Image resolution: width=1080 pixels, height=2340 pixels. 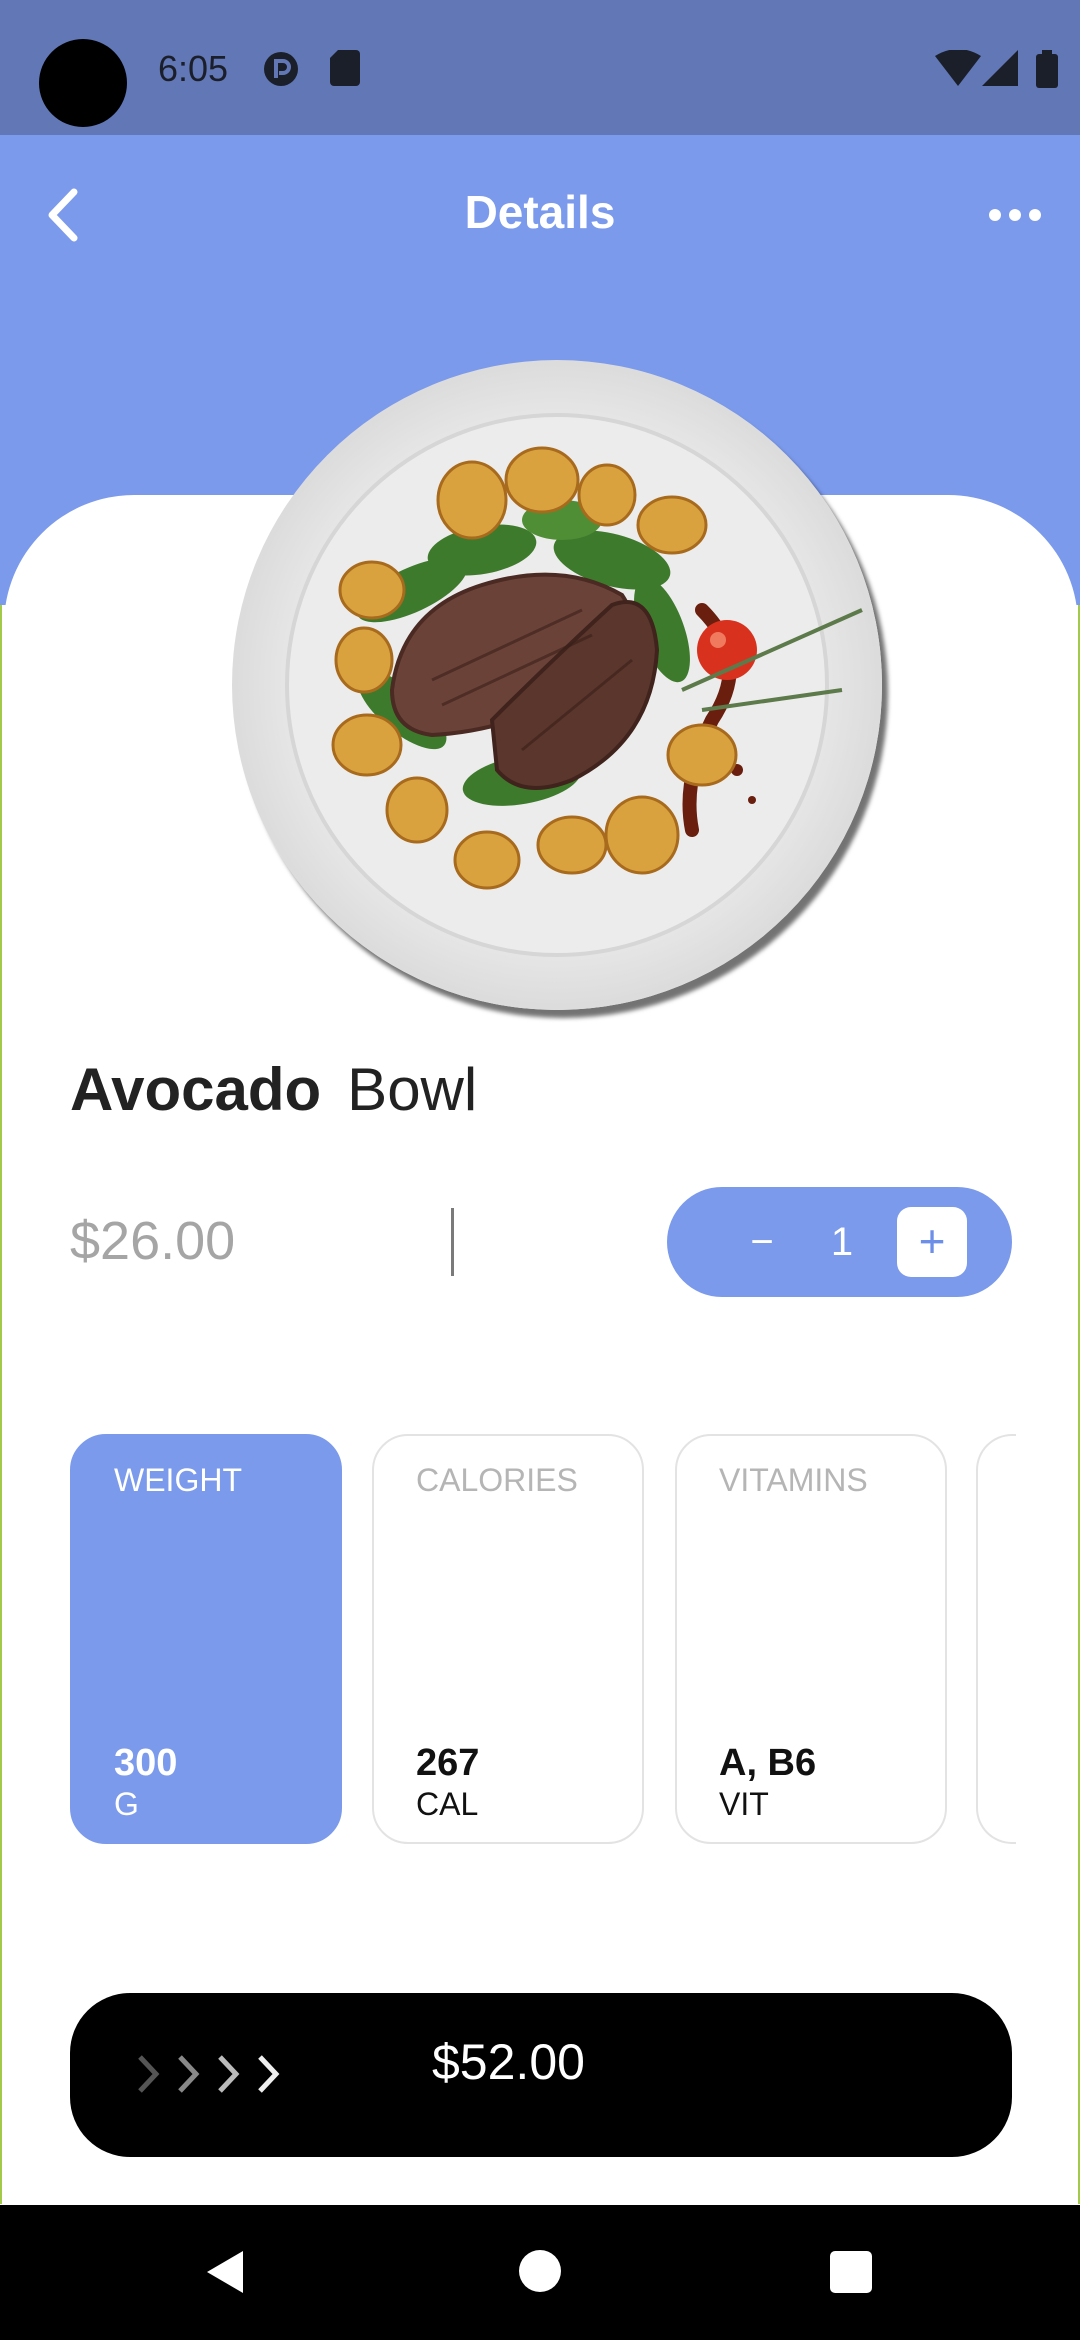 What do you see at coordinates (811, 1639) in the screenshot?
I see `nutrition-card-vitamins: VITAMINS A, B6 VIT` at bounding box center [811, 1639].